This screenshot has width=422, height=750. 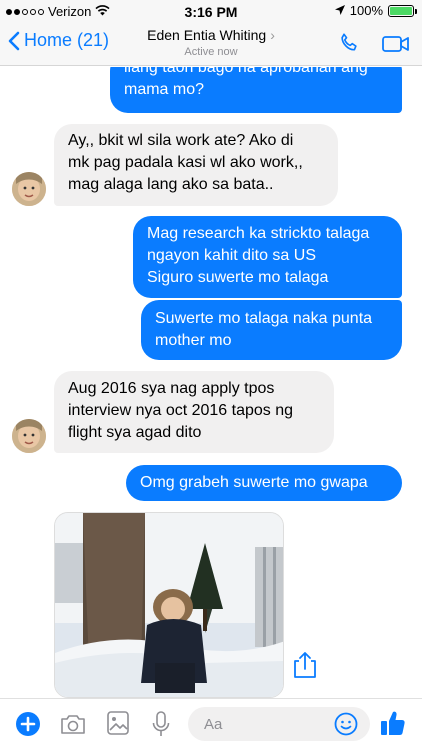 I want to click on contact-name: Eden Entia Whiting, so click(x=207, y=35).